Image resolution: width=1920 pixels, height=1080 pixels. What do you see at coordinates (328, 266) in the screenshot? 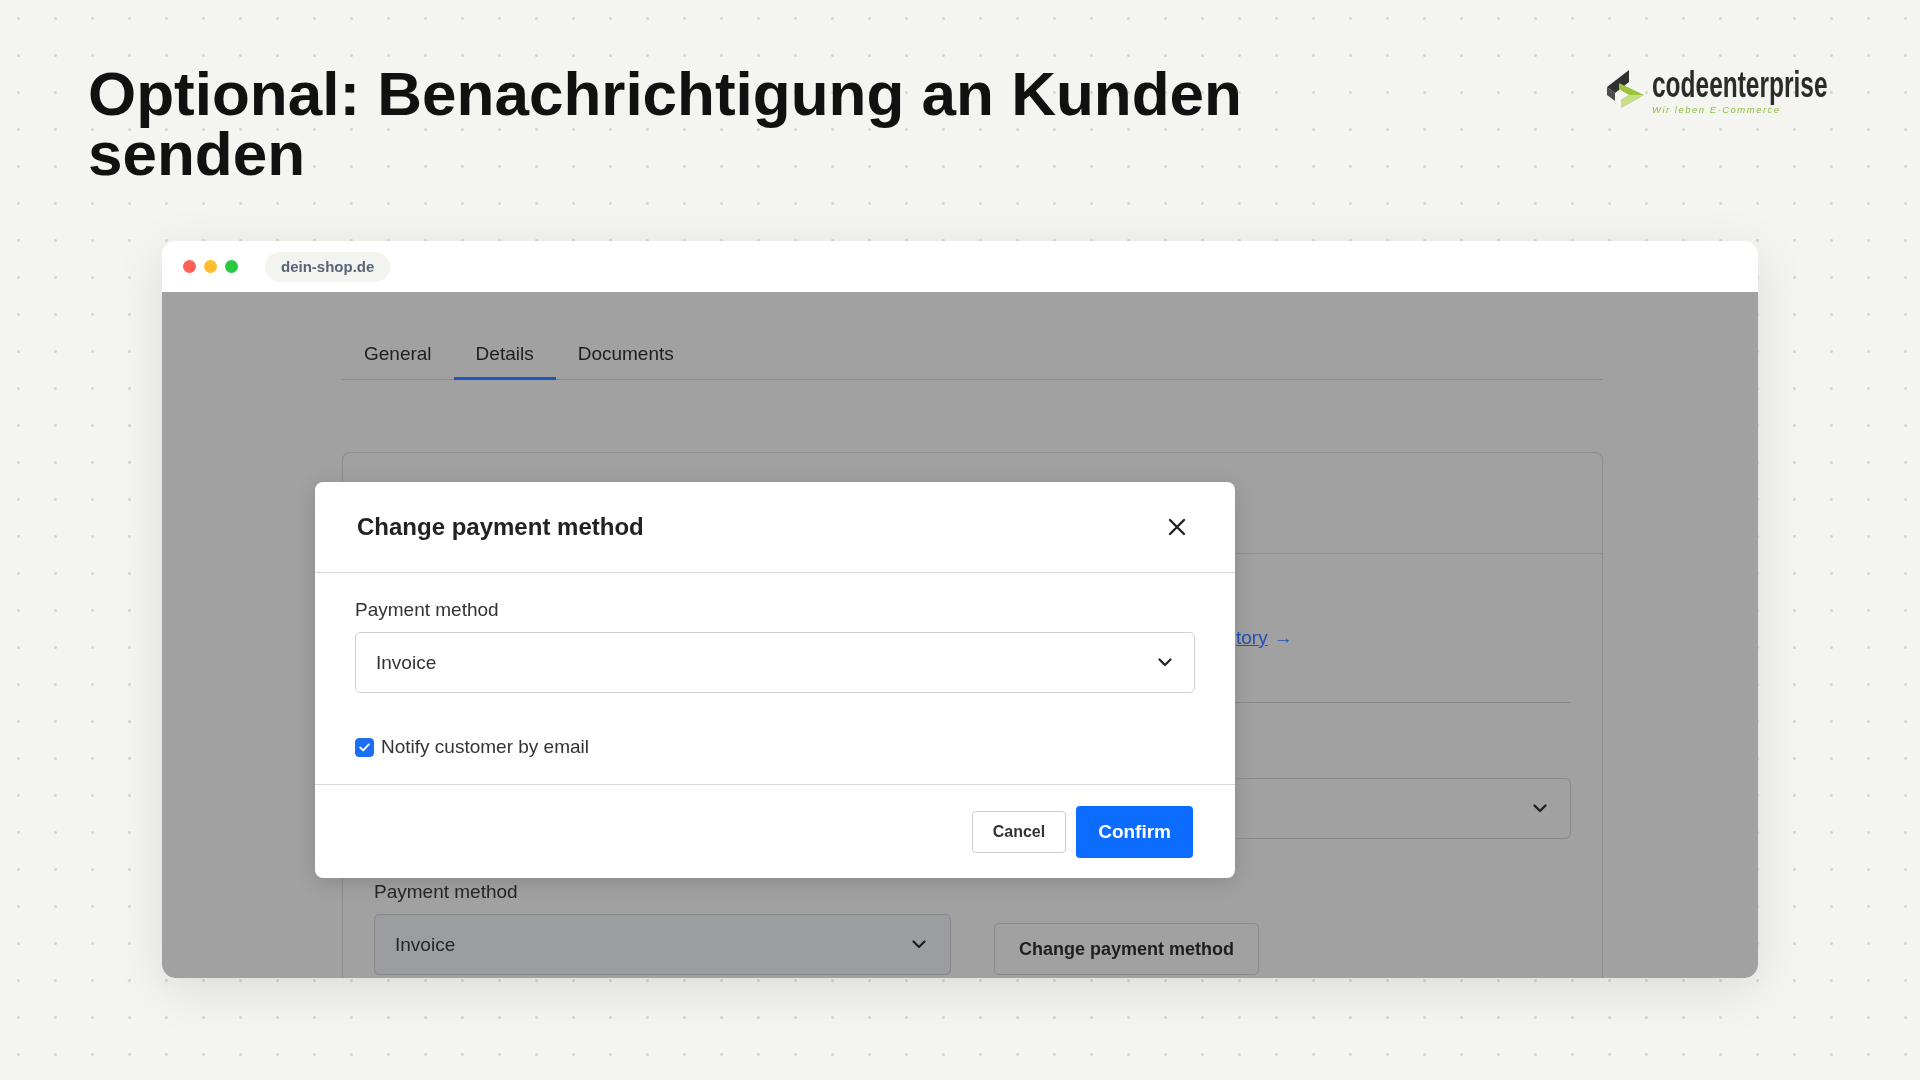
I see `address-bar: dein-shop.de` at bounding box center [328, 266].